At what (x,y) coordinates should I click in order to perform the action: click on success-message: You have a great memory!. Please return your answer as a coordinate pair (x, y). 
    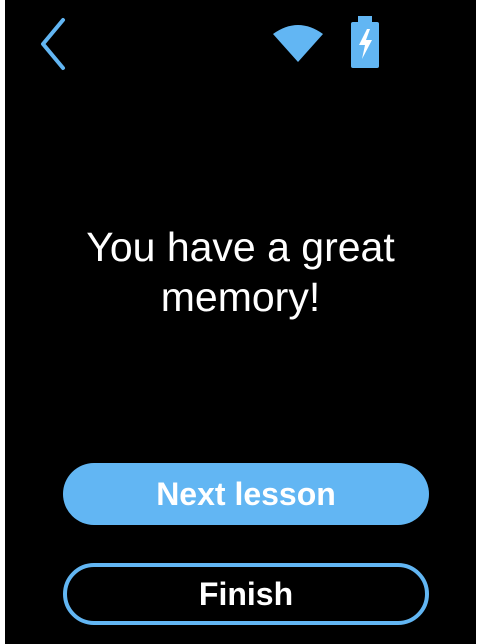
    Looking at the image, I should click on (240, 272).